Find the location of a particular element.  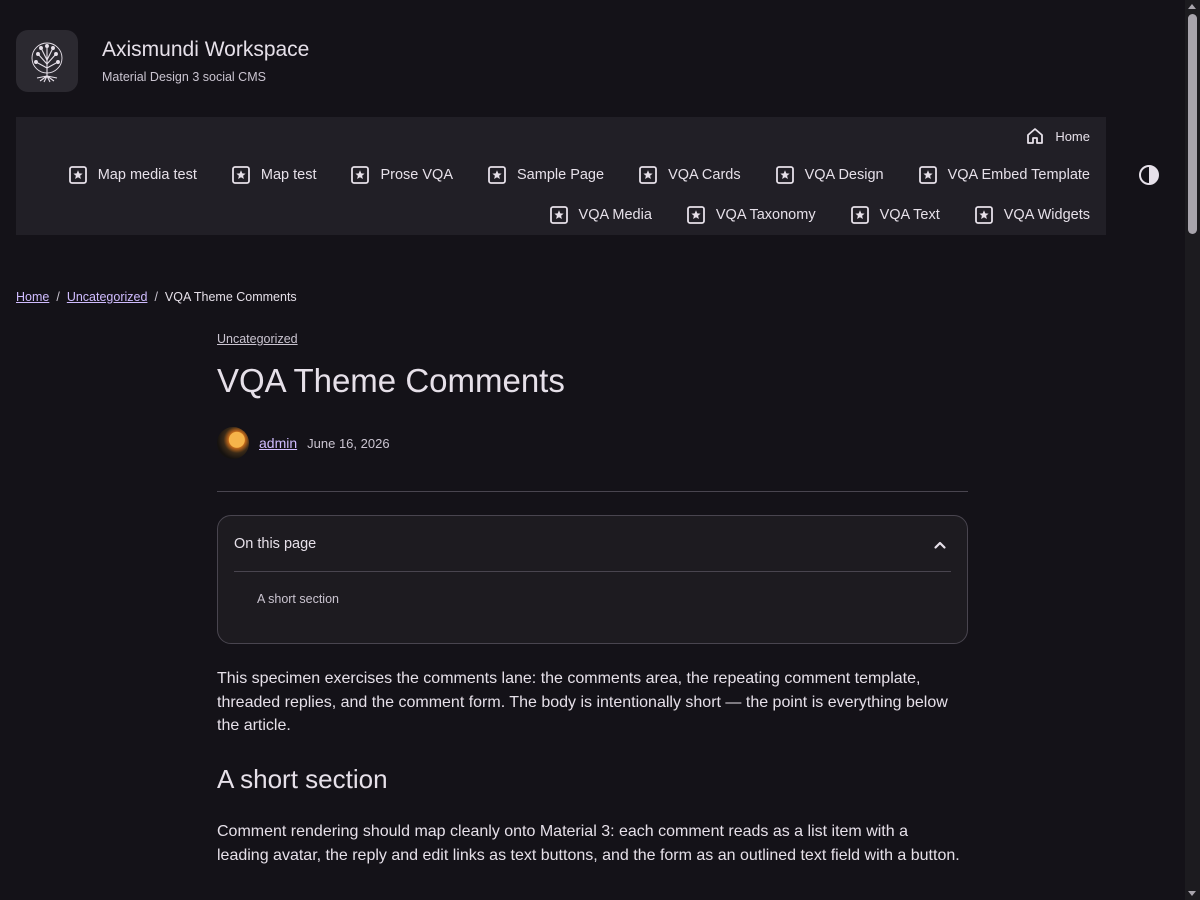

breadcrumb-home-link: Home is located at coordinates (32, 297).